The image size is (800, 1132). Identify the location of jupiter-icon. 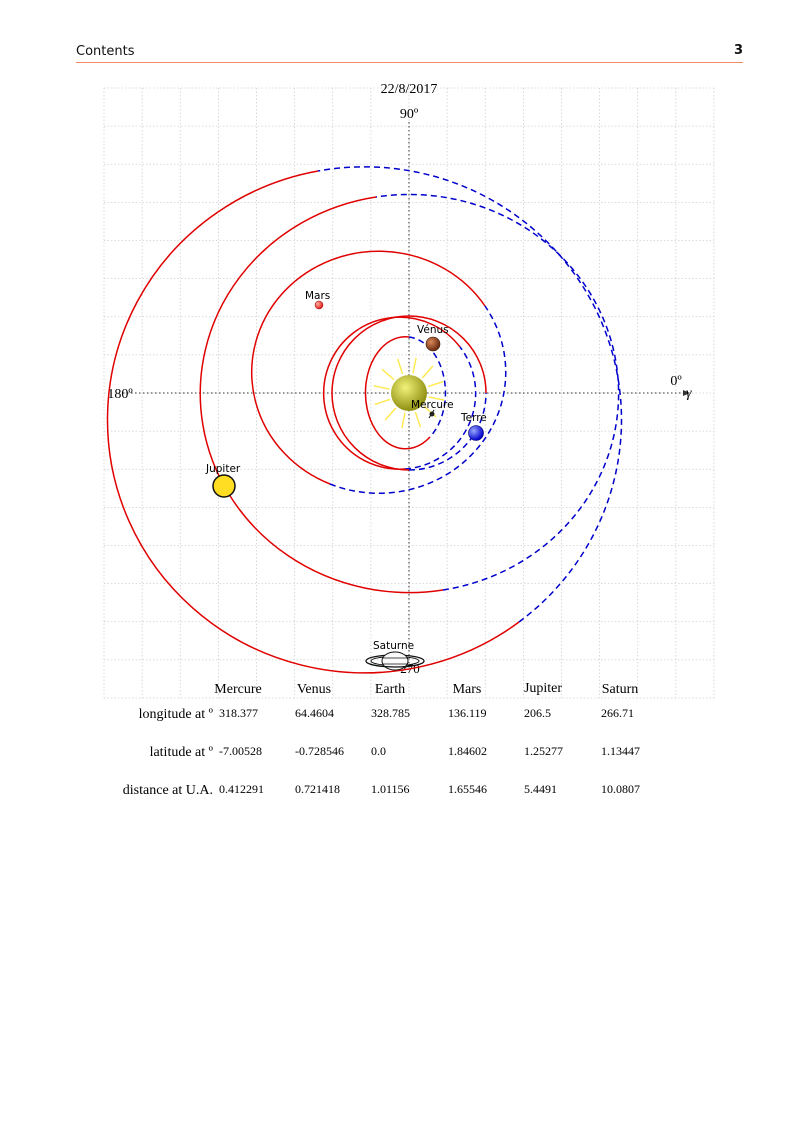
(224, 486).